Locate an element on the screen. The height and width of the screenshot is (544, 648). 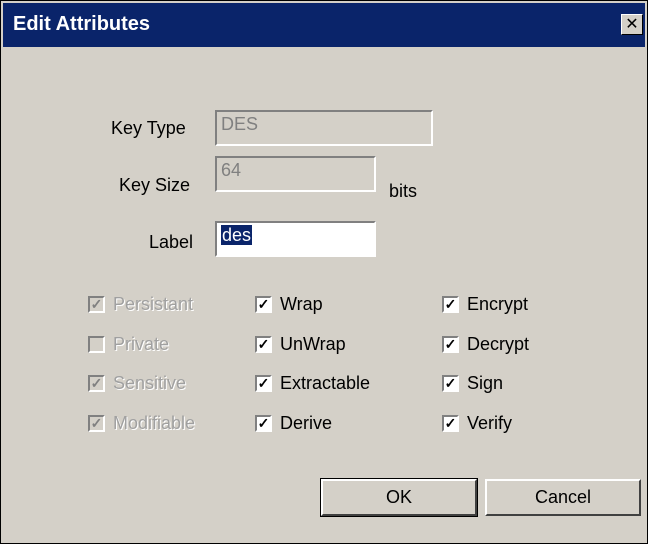
key-type-field: DES is located at coordinates (324, 128).